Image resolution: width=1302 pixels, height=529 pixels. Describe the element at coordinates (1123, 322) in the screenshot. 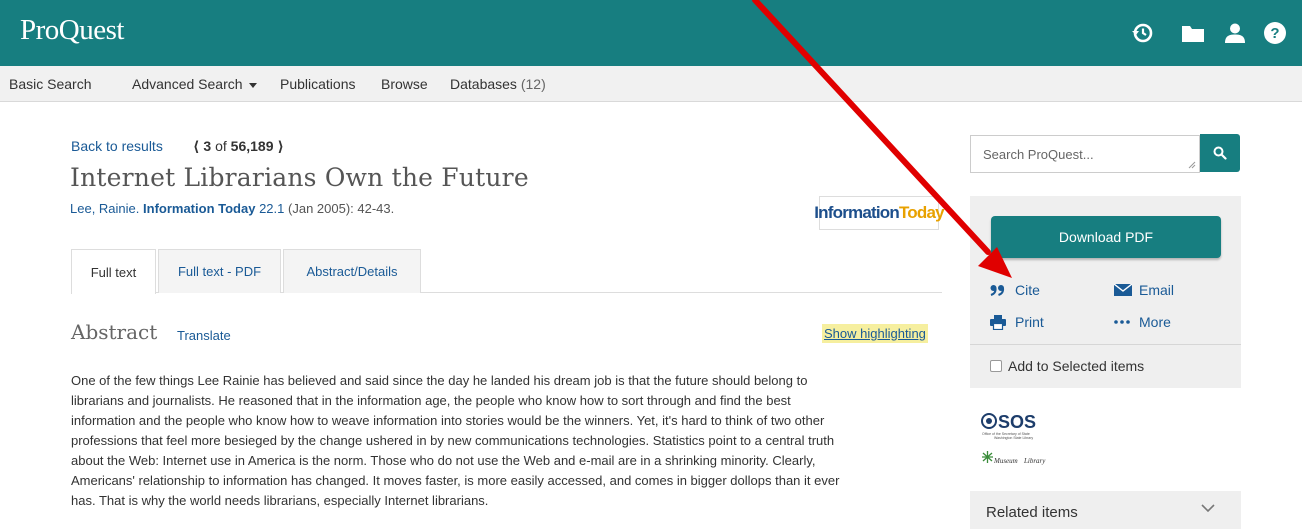

I see `ellipsis-icon` at that location.